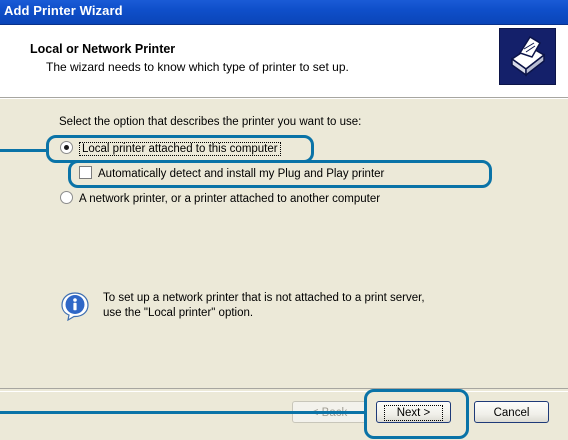 The image size is (568, 440). Describe the element at coordinates (511, 412) in the screenshot. I see `cancel-button: Cancel` at that location.